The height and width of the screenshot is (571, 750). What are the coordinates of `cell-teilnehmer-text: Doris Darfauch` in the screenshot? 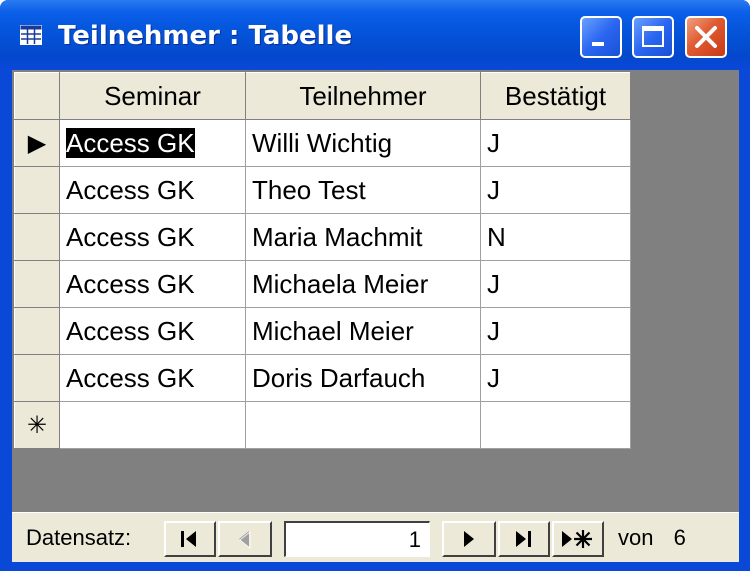 It's located at (339, 378).